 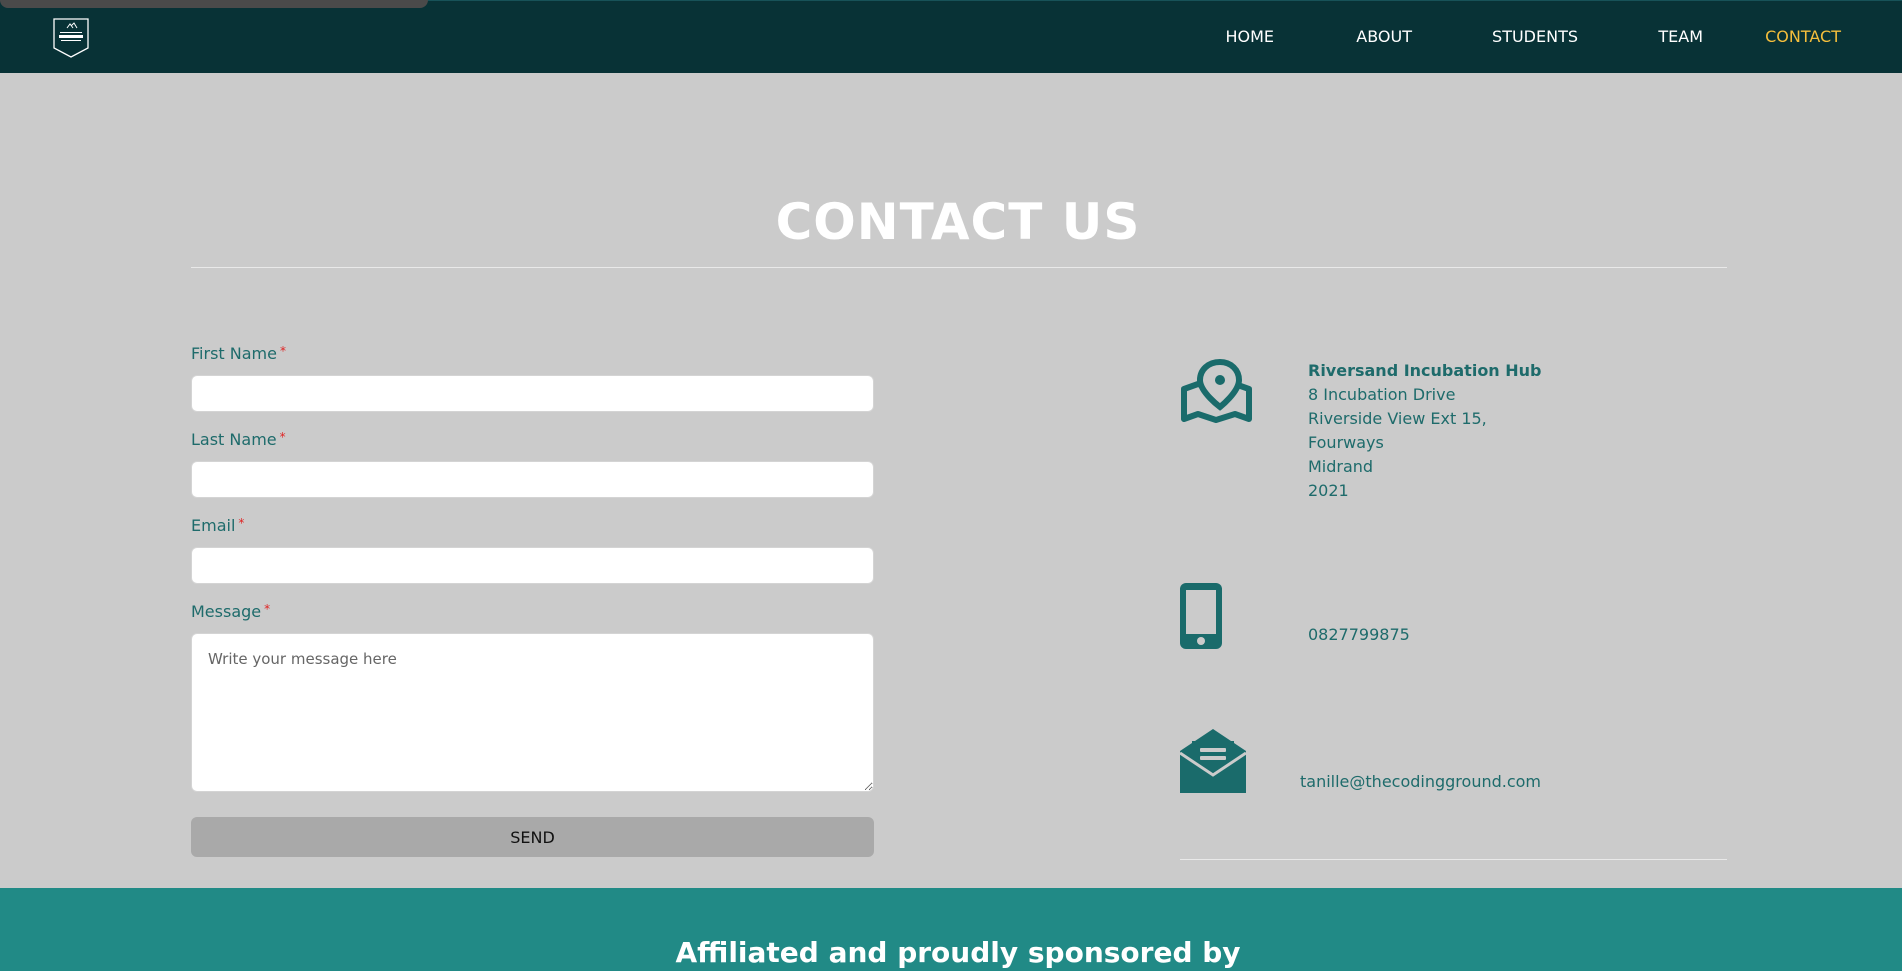 I want to click on browser-top-strip, so click(x=214, y=4).